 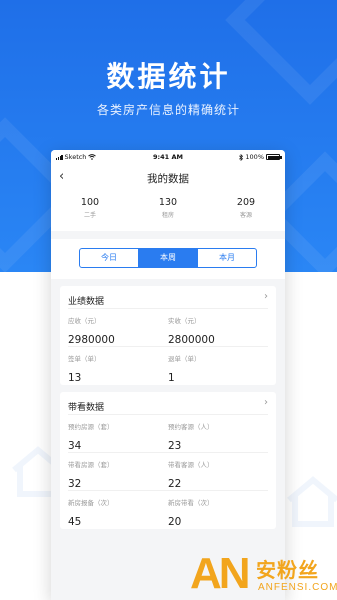 I want to click on stat-value: 22, so click(x=175, y=484).